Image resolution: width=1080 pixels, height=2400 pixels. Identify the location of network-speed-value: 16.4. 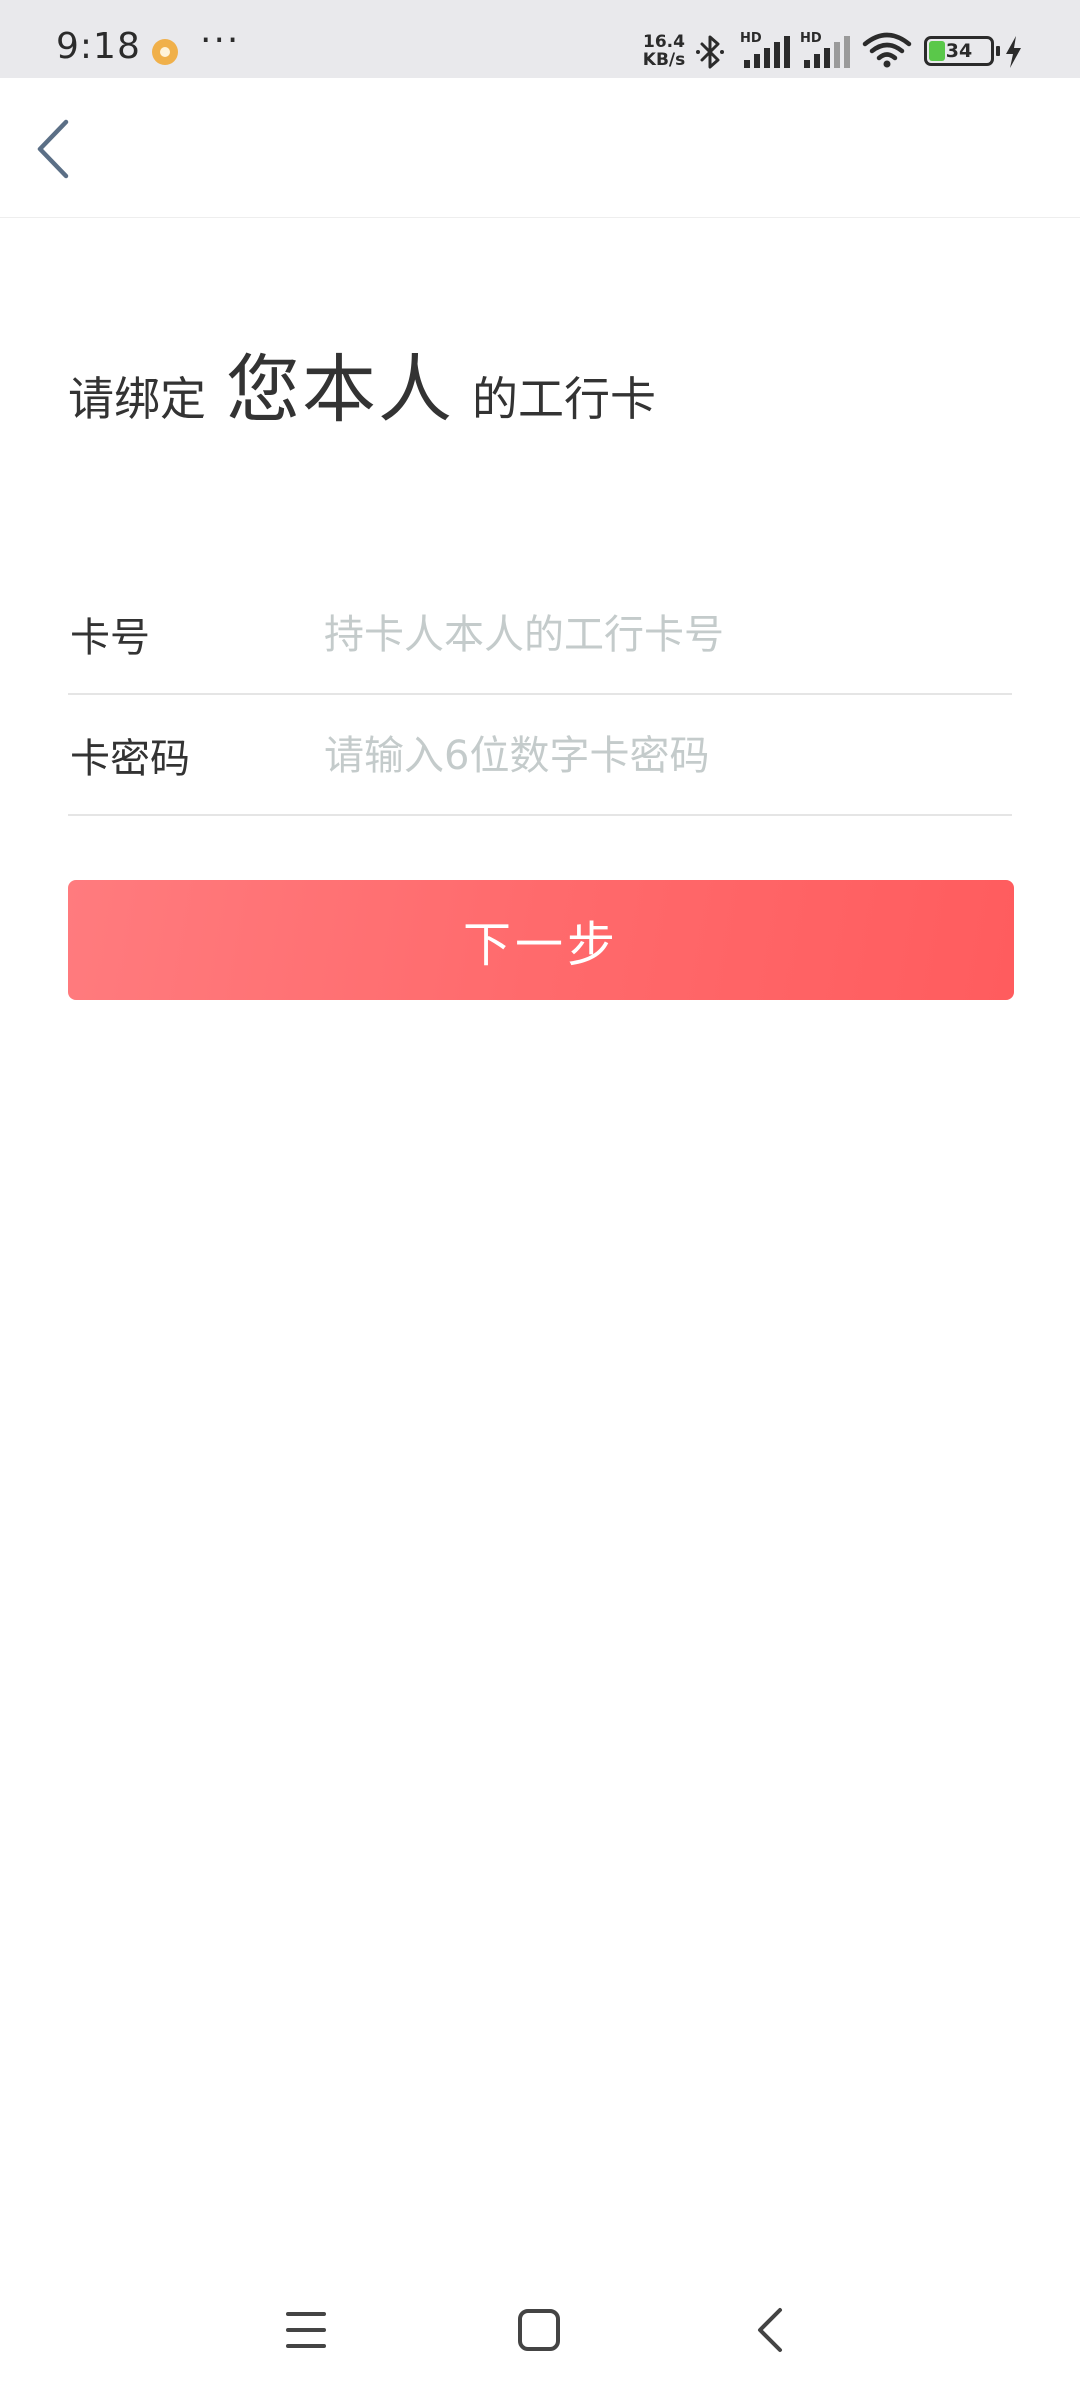
(664, 42).